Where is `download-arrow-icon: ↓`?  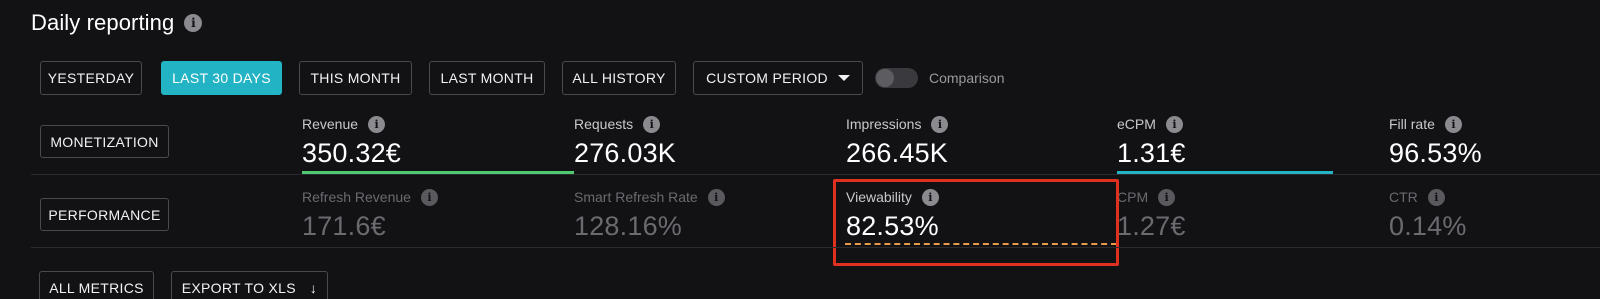 download-arrow-icon: ↓ is located at coordinates (313, 288).